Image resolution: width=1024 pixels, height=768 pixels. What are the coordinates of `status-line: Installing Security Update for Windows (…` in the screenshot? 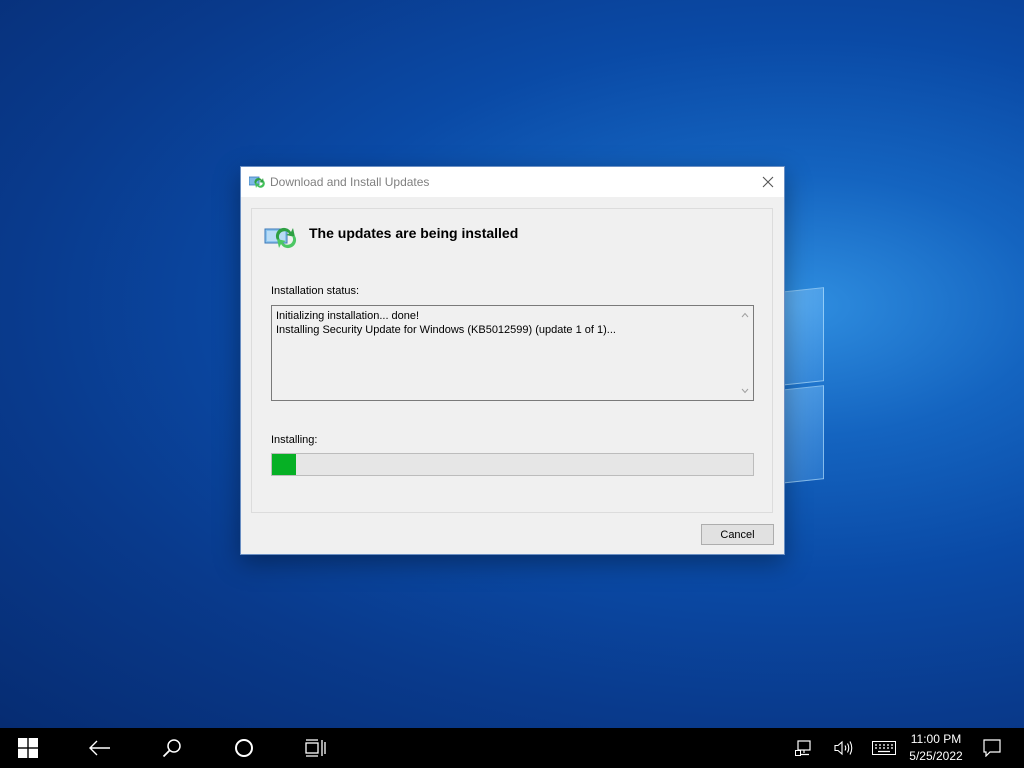 It's located at (446, 330).